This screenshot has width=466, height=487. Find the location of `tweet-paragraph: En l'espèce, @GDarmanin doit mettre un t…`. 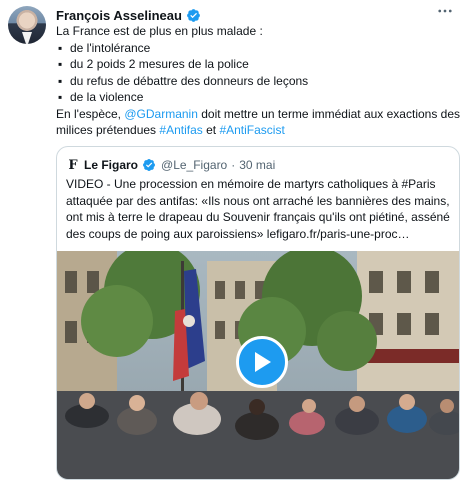

tweet-paragraph: En l'espèce, @GDarmanin doit mettre un t… is located at coordinates (258, 122).